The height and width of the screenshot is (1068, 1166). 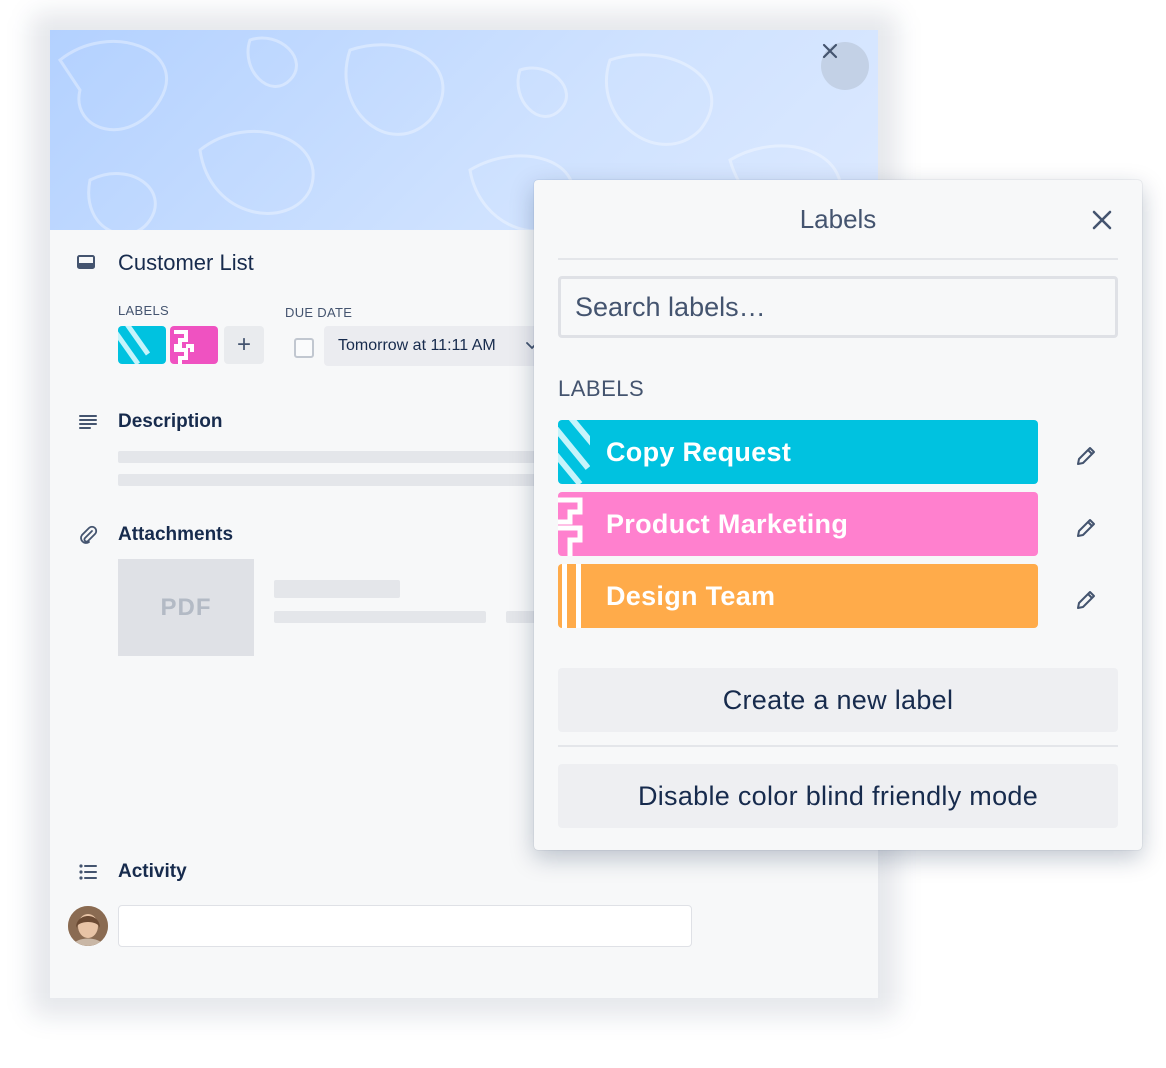 I want to click on label-name: Copy Request, so click(x=699, y=452).